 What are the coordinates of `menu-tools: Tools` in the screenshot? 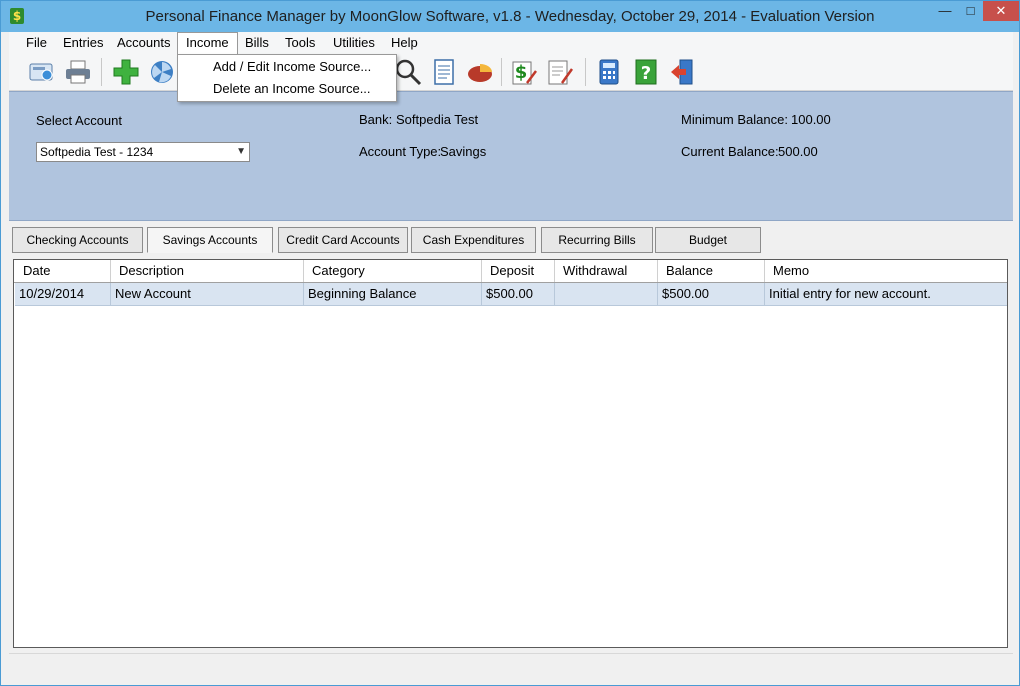 It's located at (300, 43).